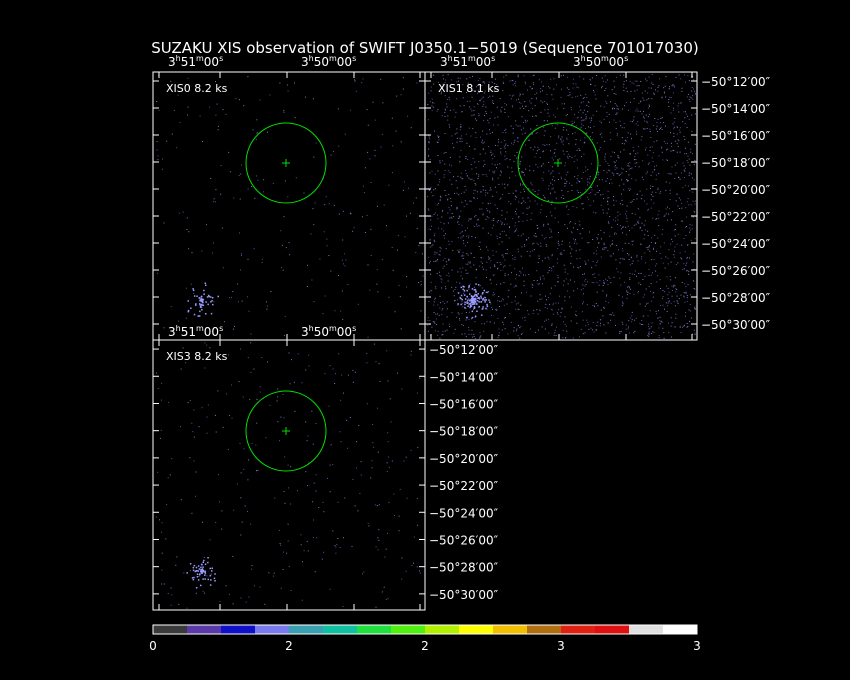 The image size is (850, 680). Describe the element at coordinates (289, 475) in the screenshot. I see `panel-frame` at that location.